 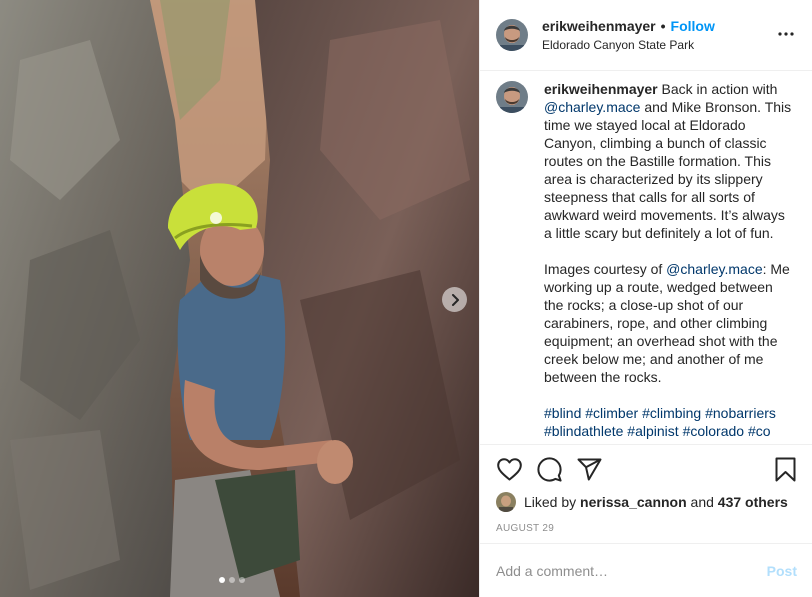 I want to click on hashtag-link: #colorado, so click(x=714, y=431).